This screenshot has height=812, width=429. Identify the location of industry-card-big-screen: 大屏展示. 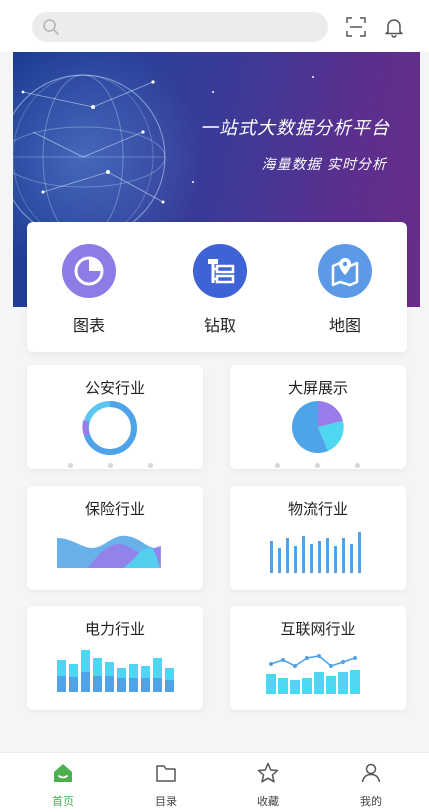
(318, 417).